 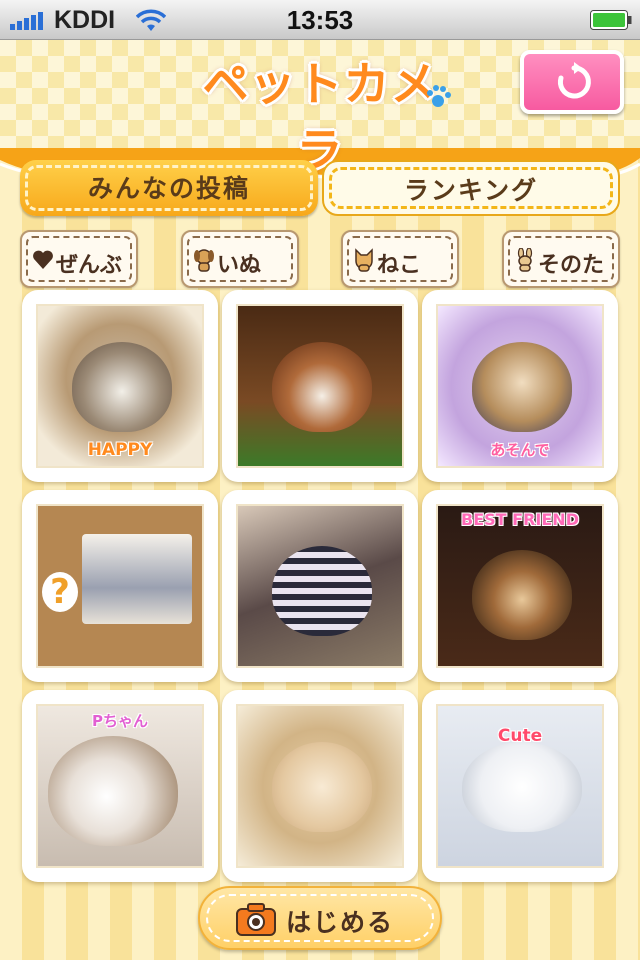 I want to click on photo-caption: ?, so click(x=60, y=592).